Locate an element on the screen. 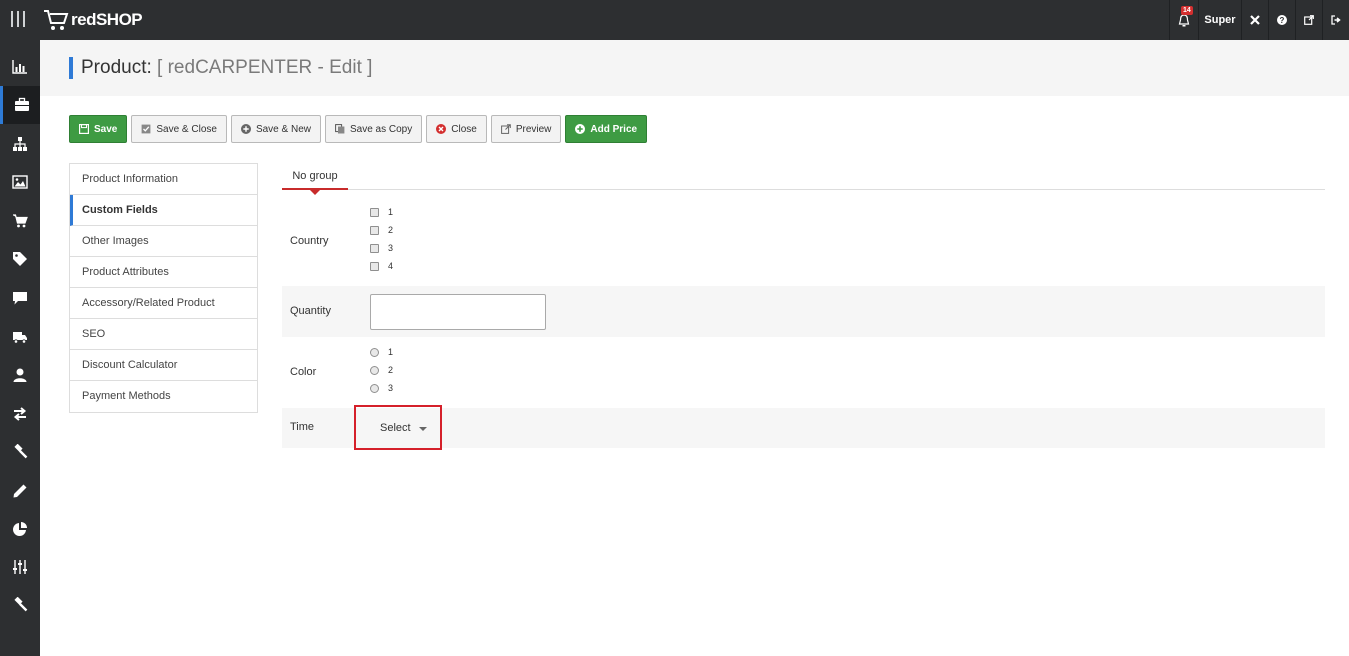  help-icon: ? is located at coordinates (1282, 20).